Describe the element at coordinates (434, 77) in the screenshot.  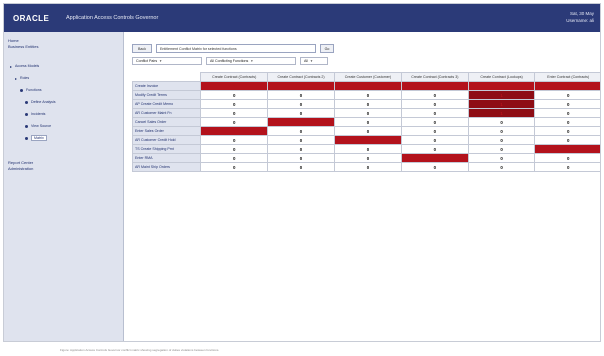
I see `matrix-column-header: Create Contract (Contracts 3)` at that location.